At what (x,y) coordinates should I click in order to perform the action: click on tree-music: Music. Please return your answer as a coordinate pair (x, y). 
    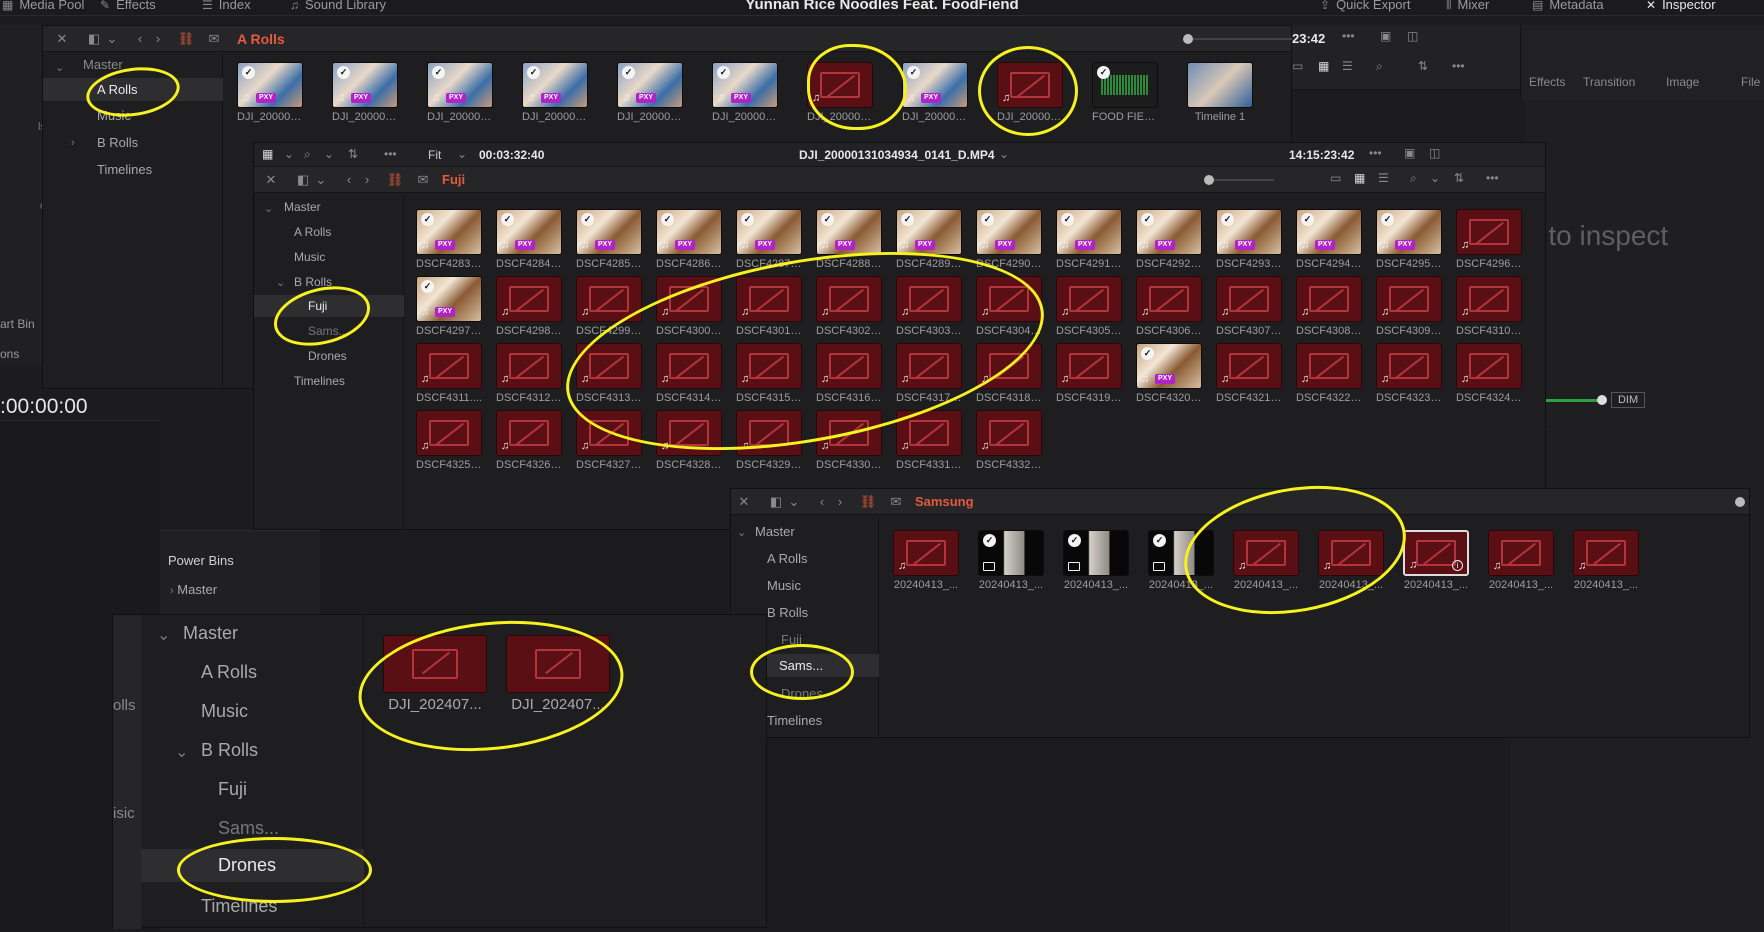
    Looking at the image, I should click on (309, 257).